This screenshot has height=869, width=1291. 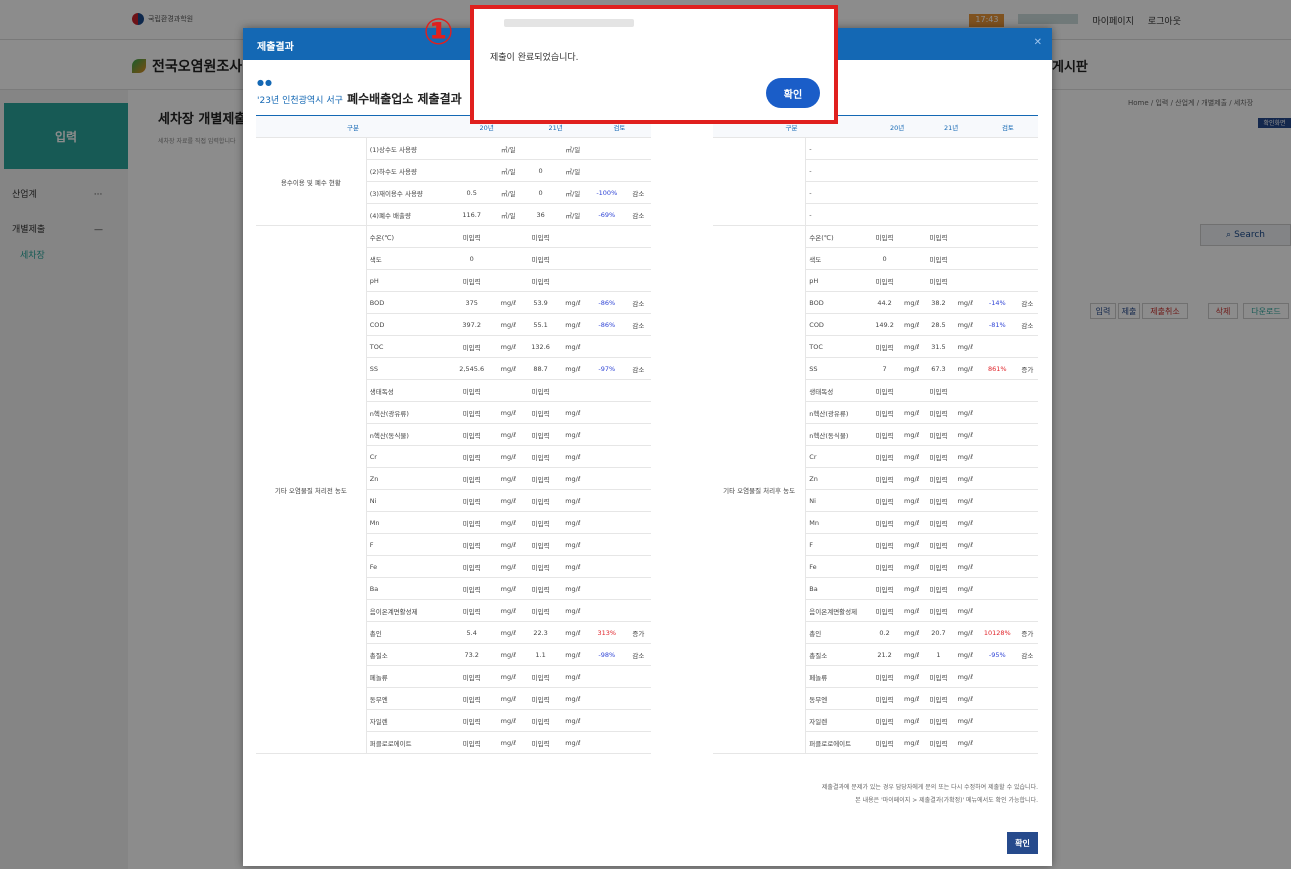 What do you see at coordinates (885, 324) in the screenshot?
I see `value-20: 149.2` at bounding box center [885, 324].